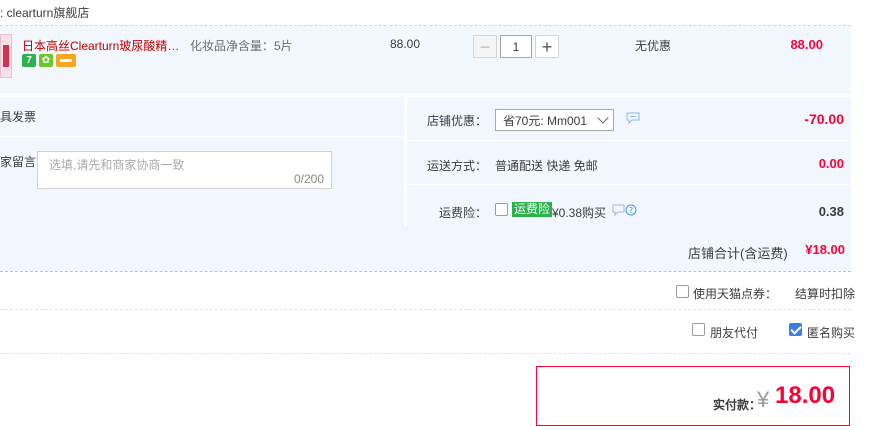 The height and width of the screenshot is (426, 872). What do you see at coordinates (485, 46) in the screenshot?
I see `decrease-quantity-button: −` at bounding box center [485, 46].